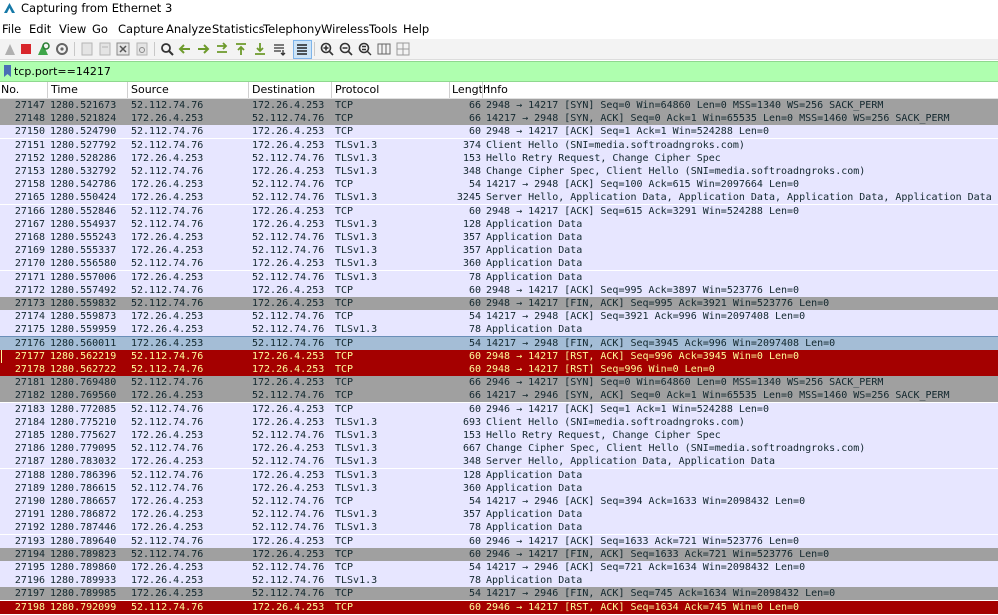  What do you see at coordinates (283, 90) in the screenshot?
I see `column-header-destination: Destination` at bounding box center [283, 90].